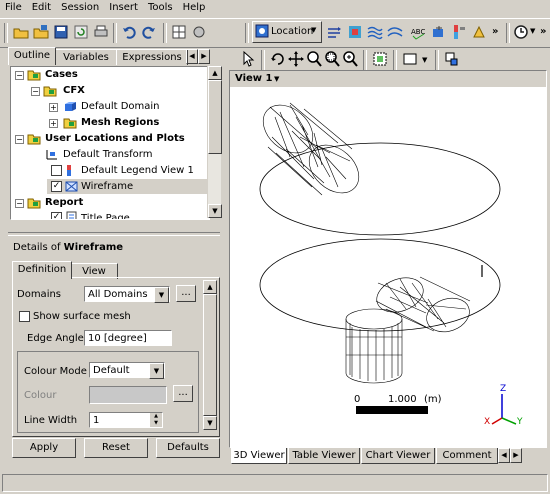  Describe the element at coordinates (126, 420) in the screenshot. I see `line-width-input: 1 ▲ ▼` at that location.